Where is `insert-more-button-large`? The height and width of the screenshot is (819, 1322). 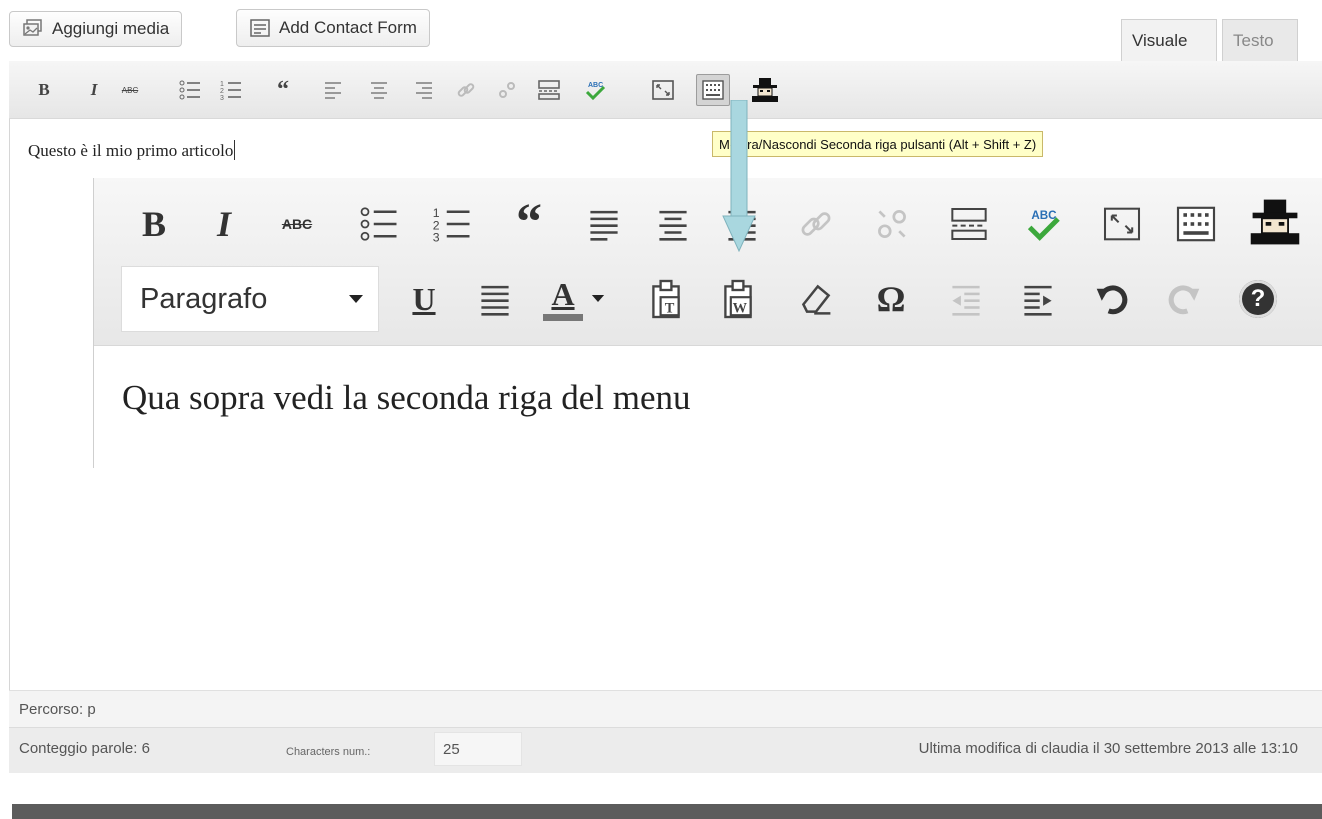 insert-more-button-large is located at coordinates (969, 224).